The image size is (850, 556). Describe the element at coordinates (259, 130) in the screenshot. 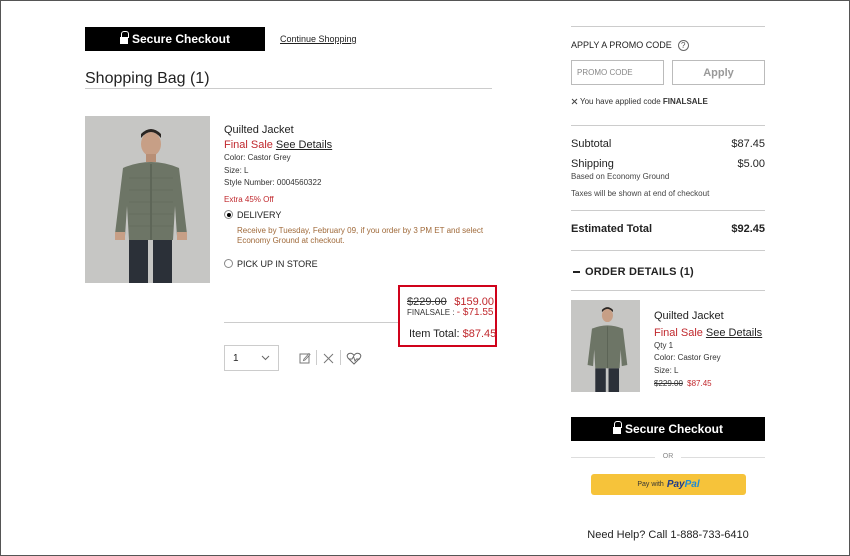

I see `product-name: Quilted Jacket` at that location.